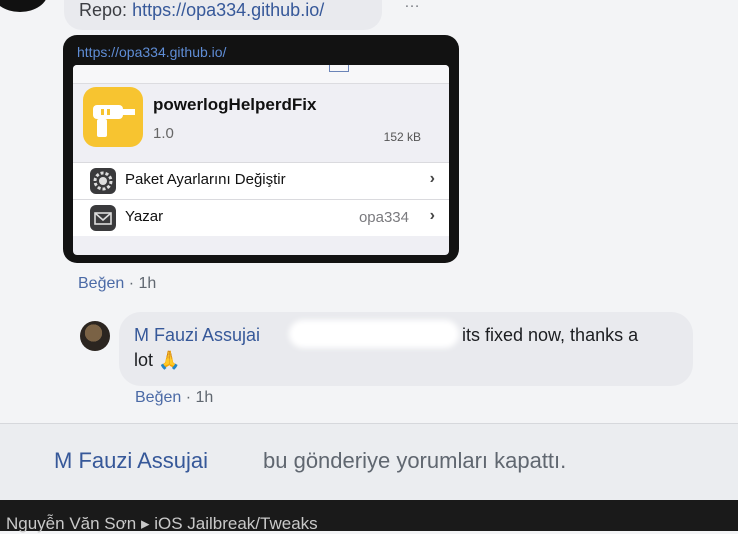 The image size is (738, 534). I want to click on gear-icon, so click(103, 181).